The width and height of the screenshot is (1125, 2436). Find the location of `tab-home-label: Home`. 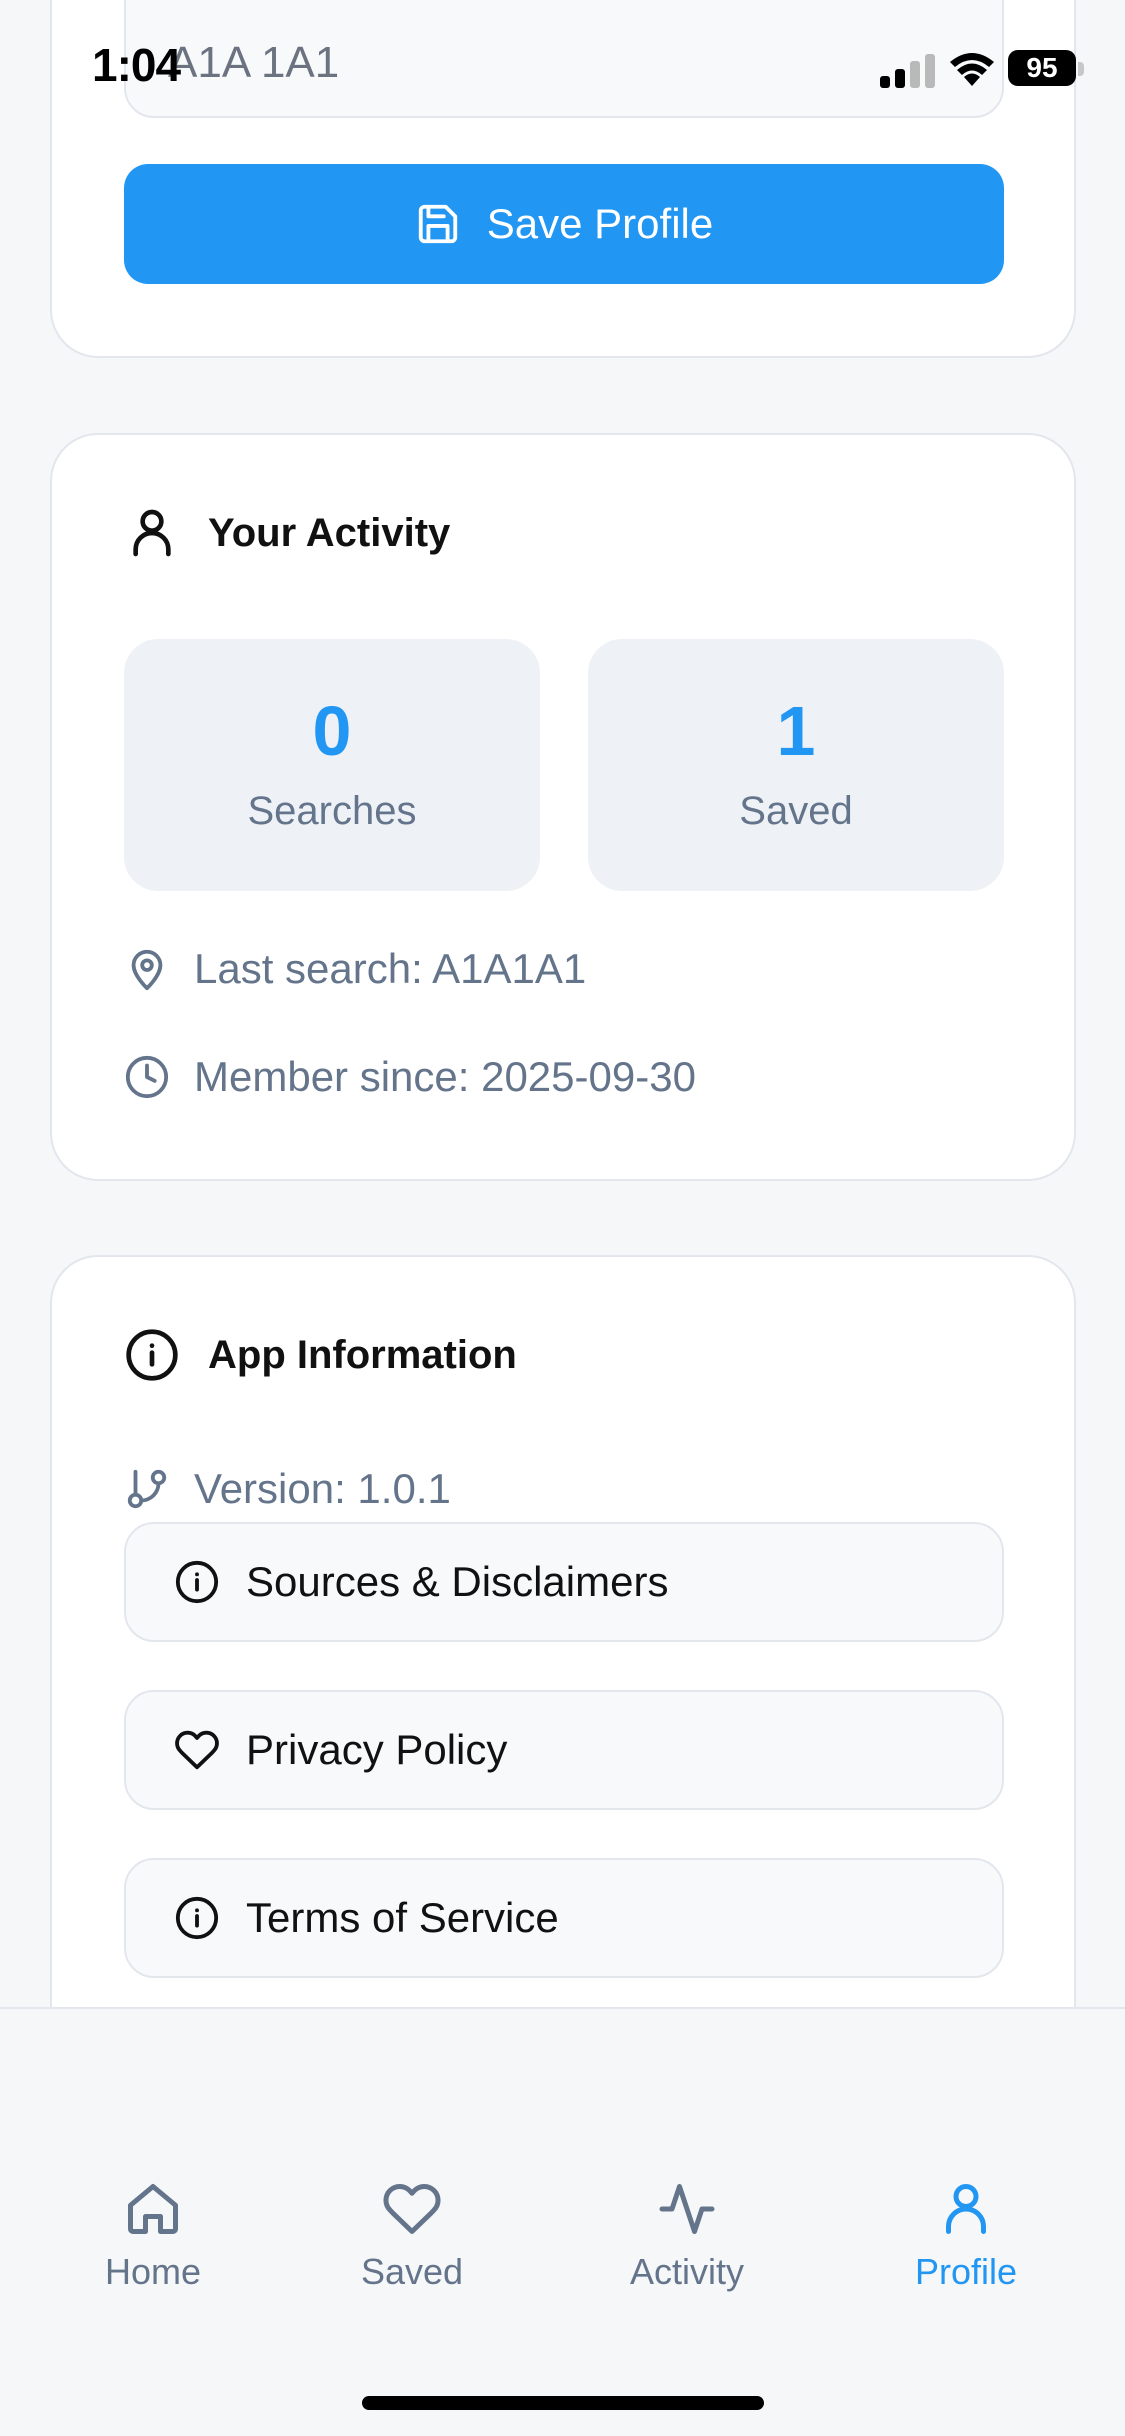

tab-home-label: Home is located at coordinates (153, 2271).